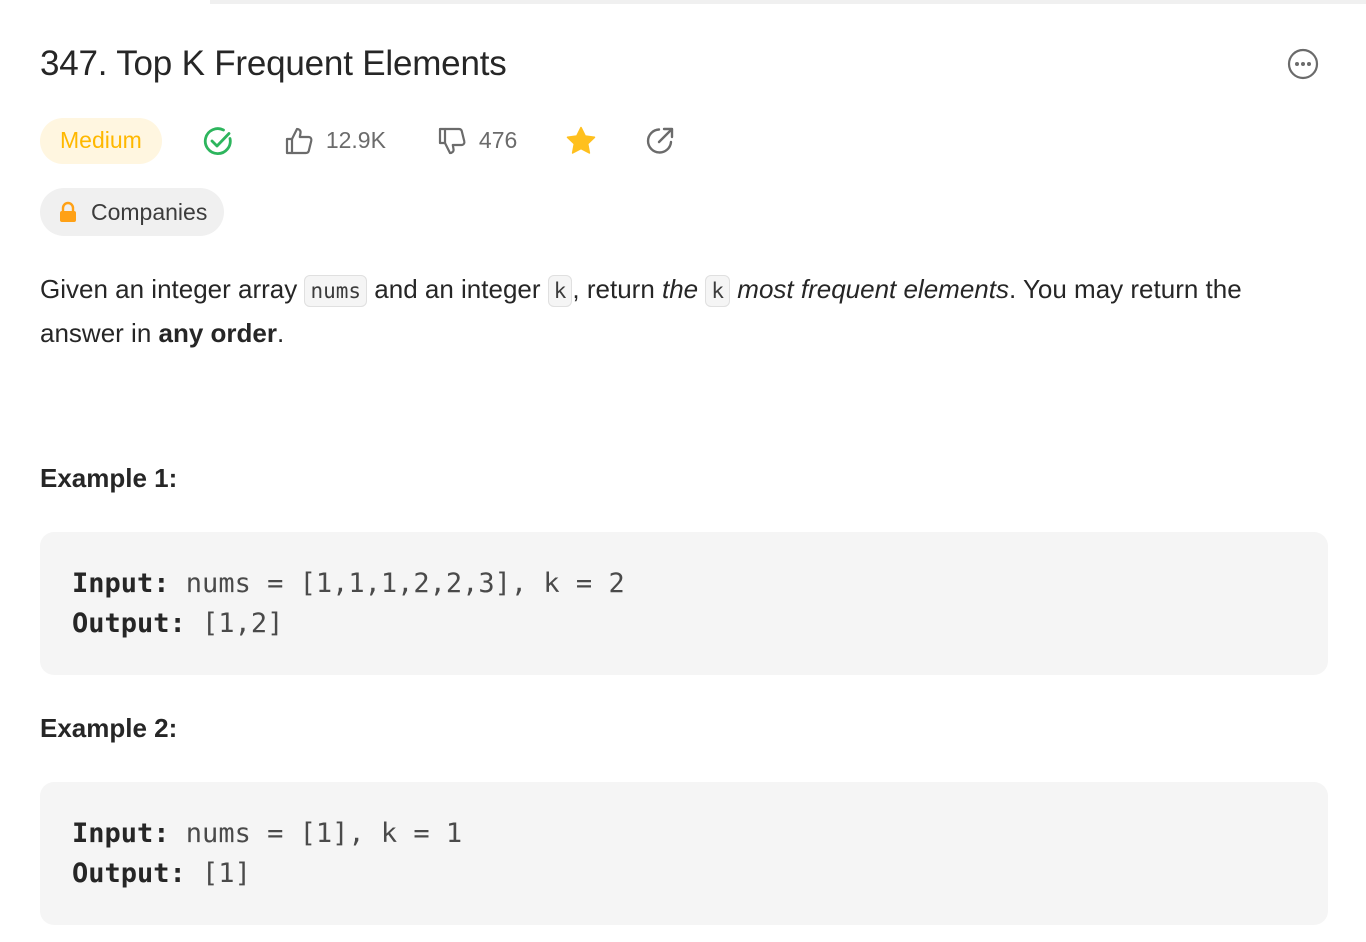  What do you see at coordinates (873, 289) in the screenshot?
I see `desc-emphasis: most frequent elements` at bounding box center [873, 289].